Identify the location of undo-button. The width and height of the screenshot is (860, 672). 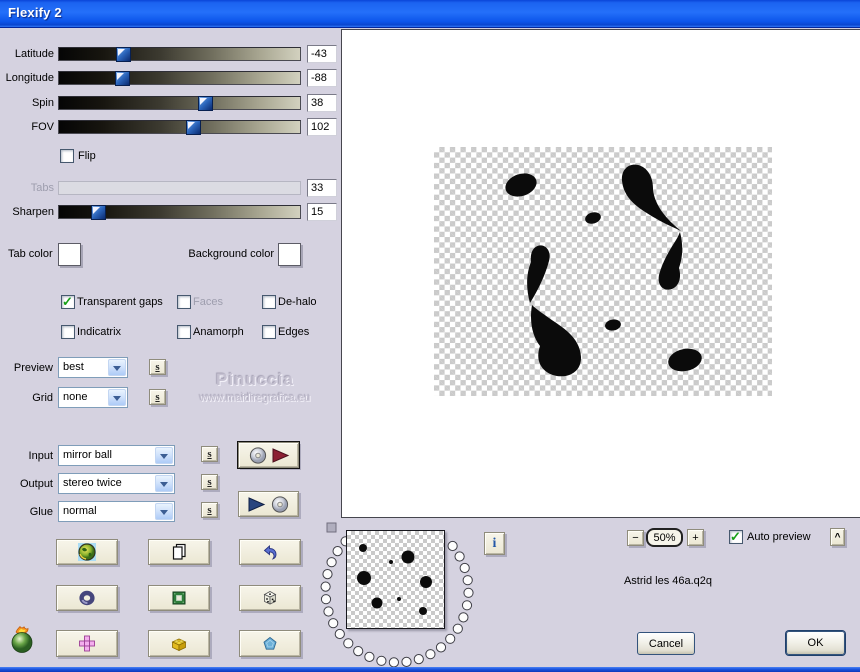
(270, 552).